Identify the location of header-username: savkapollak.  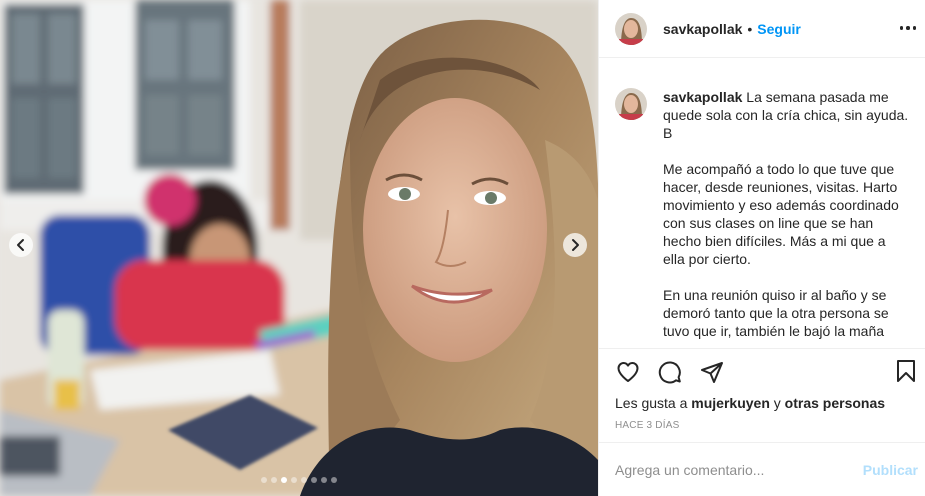
(702, 29).